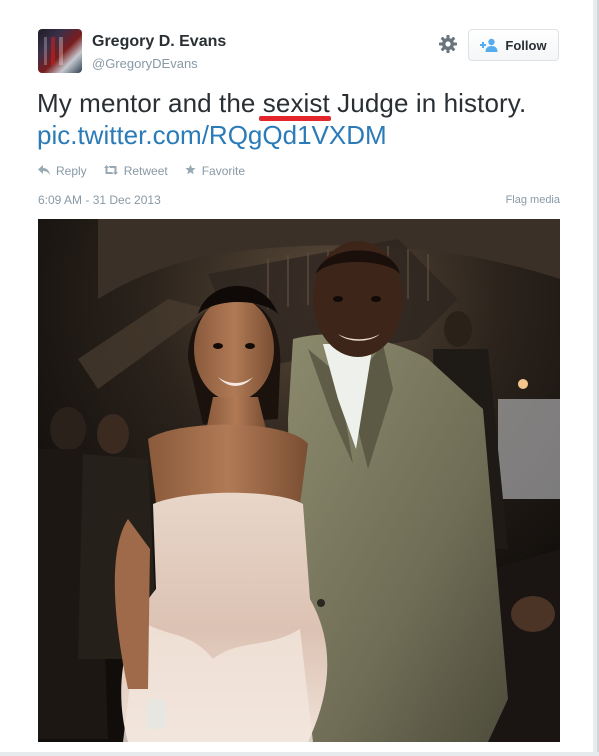  What do you see at coordinates (223, 171) in the screenshot?
I see `favorite-label: Favorite` at bounding box center [223, 171].